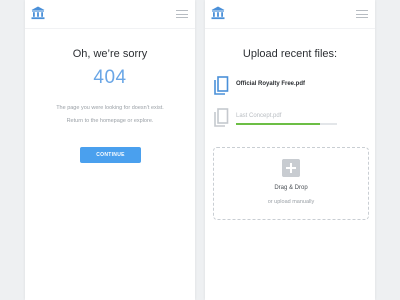 The image size is (400, 300). What do you see at coordinates (291, 188) in the screenshot?
I see `drop-zone-title: Drag & Drop` at bounding box center [291, 188].